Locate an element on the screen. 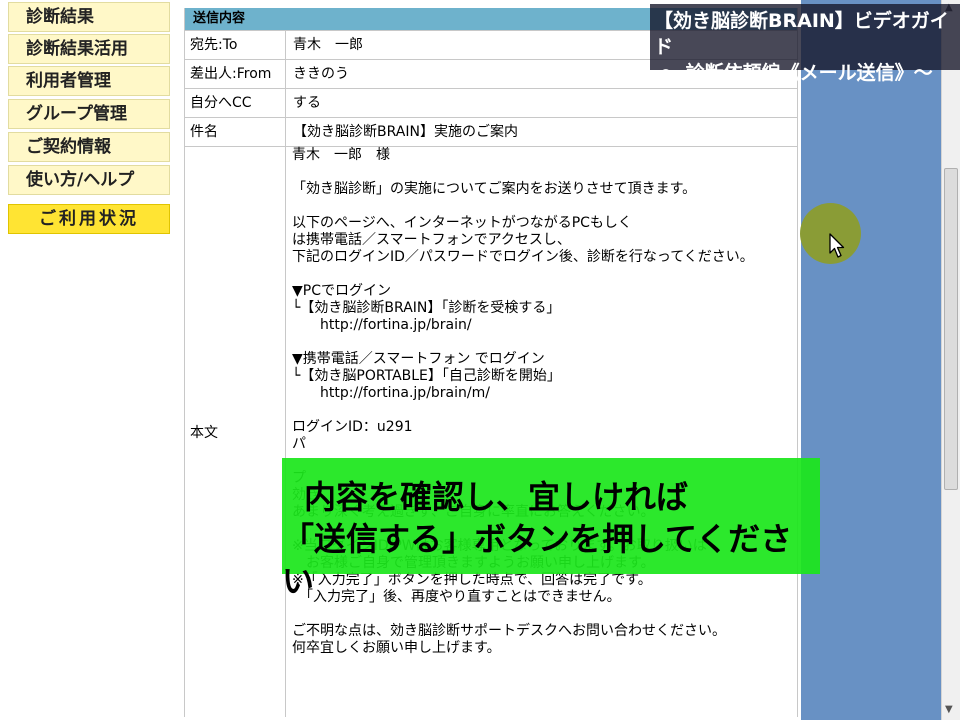 This screenshot has height=720, width=960. sidebar-item-contract-info: ご契約情報 is located at coordinates (89, 147).